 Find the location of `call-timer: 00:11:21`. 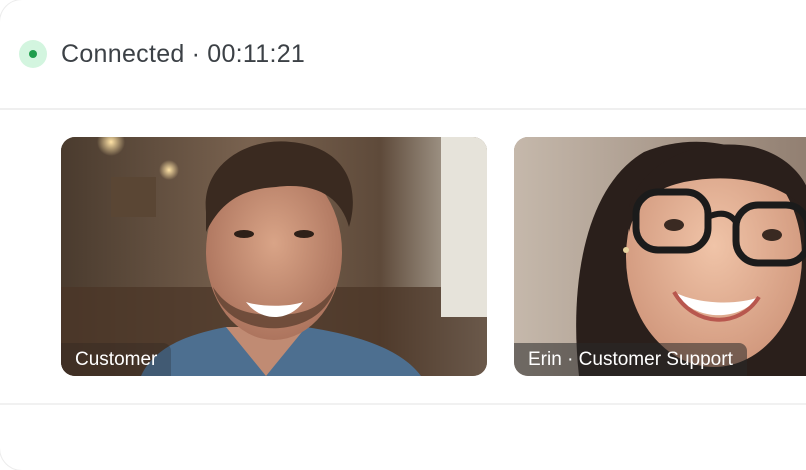

call-timer: 00:11:21 is located at coordinates (256, 54).